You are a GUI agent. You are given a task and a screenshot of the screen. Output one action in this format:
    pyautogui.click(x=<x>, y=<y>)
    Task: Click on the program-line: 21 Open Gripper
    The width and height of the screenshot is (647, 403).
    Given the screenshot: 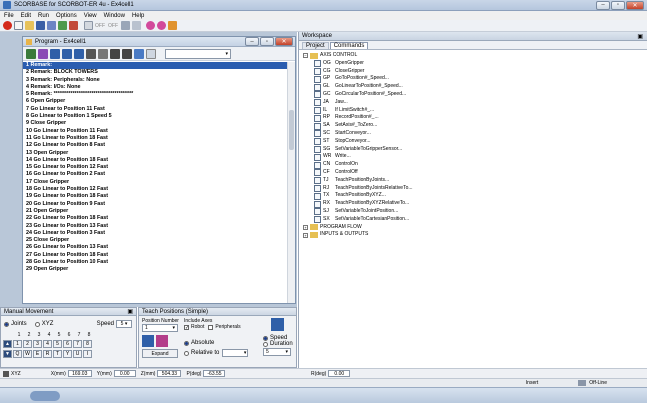 What is the action you would take?
    pyautogui.click(x=155, y=211)
    